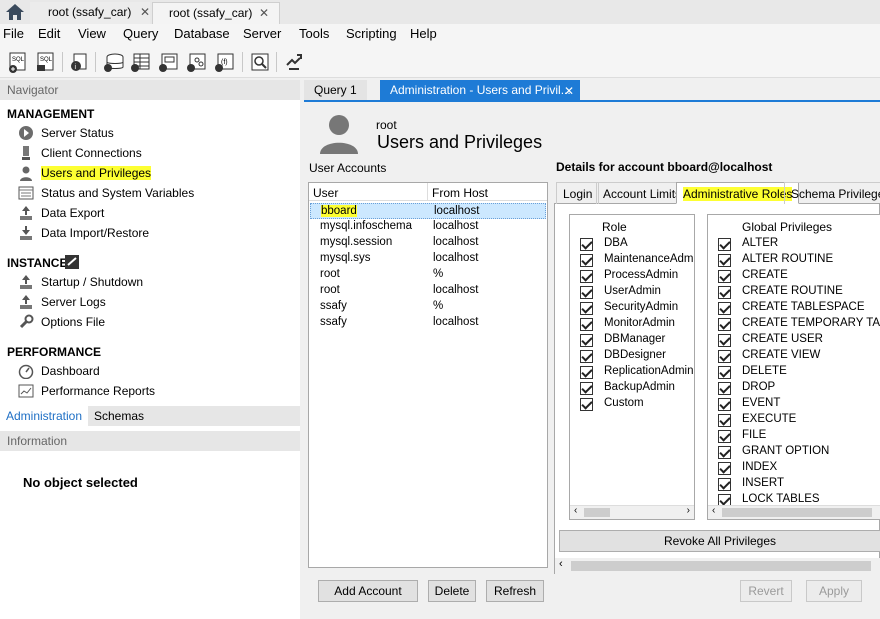 The width and height of the screenshot is (880, 619). Describe the element at coordinates (578, 193) in the screenshot. I see `tab-login: Login` at that location.